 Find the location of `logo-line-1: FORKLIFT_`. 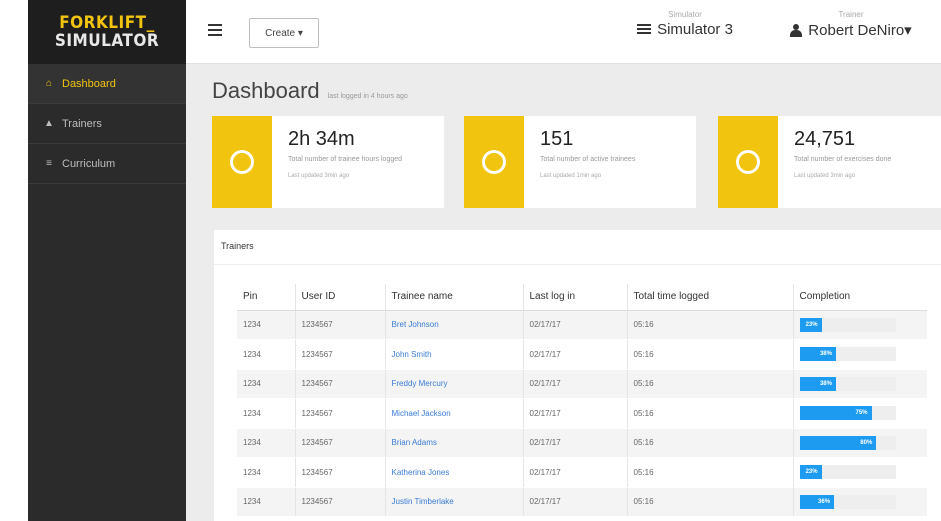

logo-line-1: FORKLIFT_ is located at coordinates (107, 23).